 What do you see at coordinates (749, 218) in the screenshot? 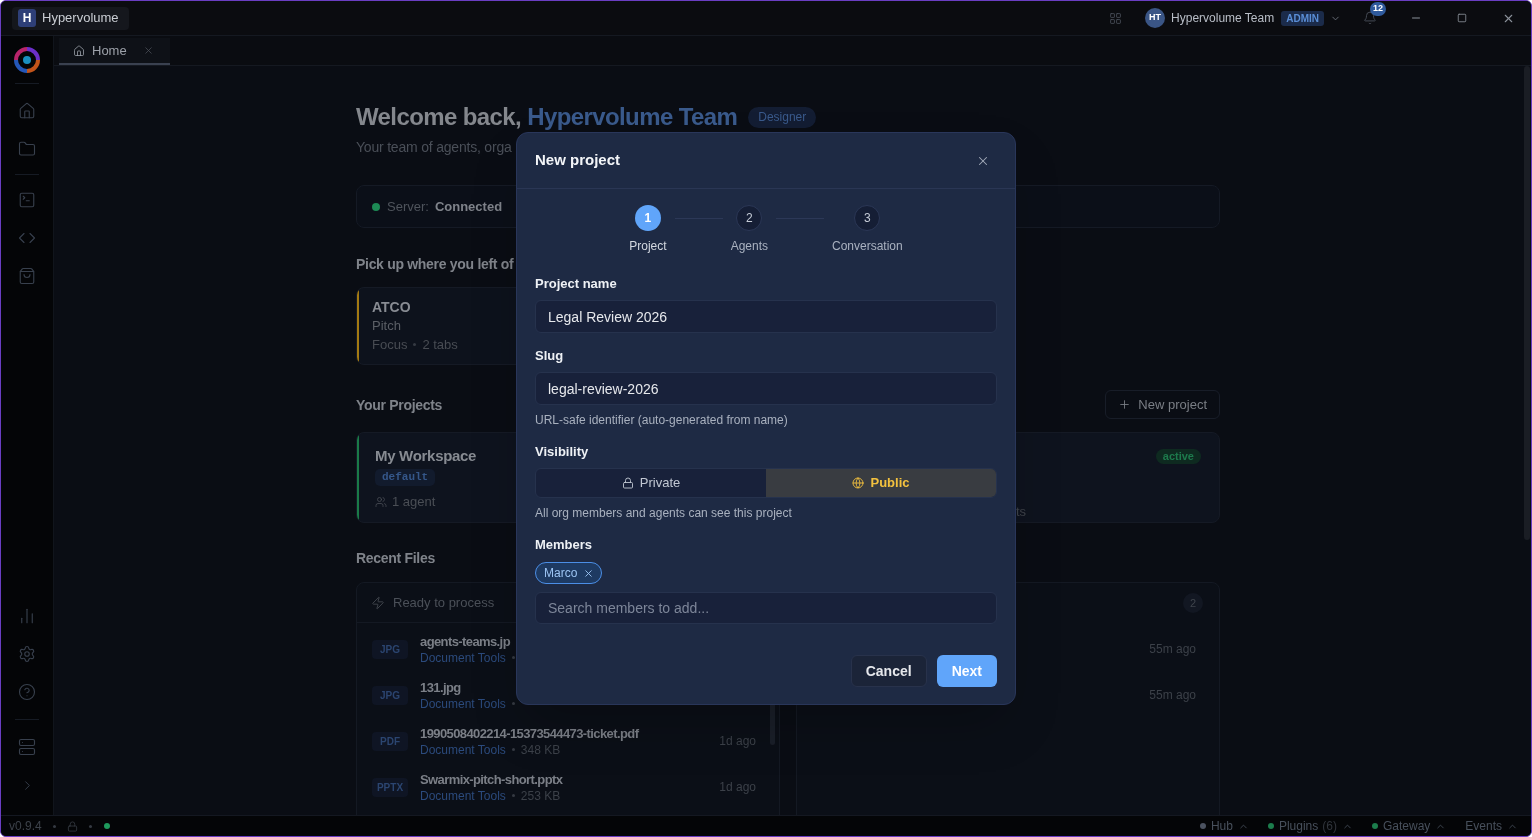
I see `step-number: 2` at bounding box center [749, 218].